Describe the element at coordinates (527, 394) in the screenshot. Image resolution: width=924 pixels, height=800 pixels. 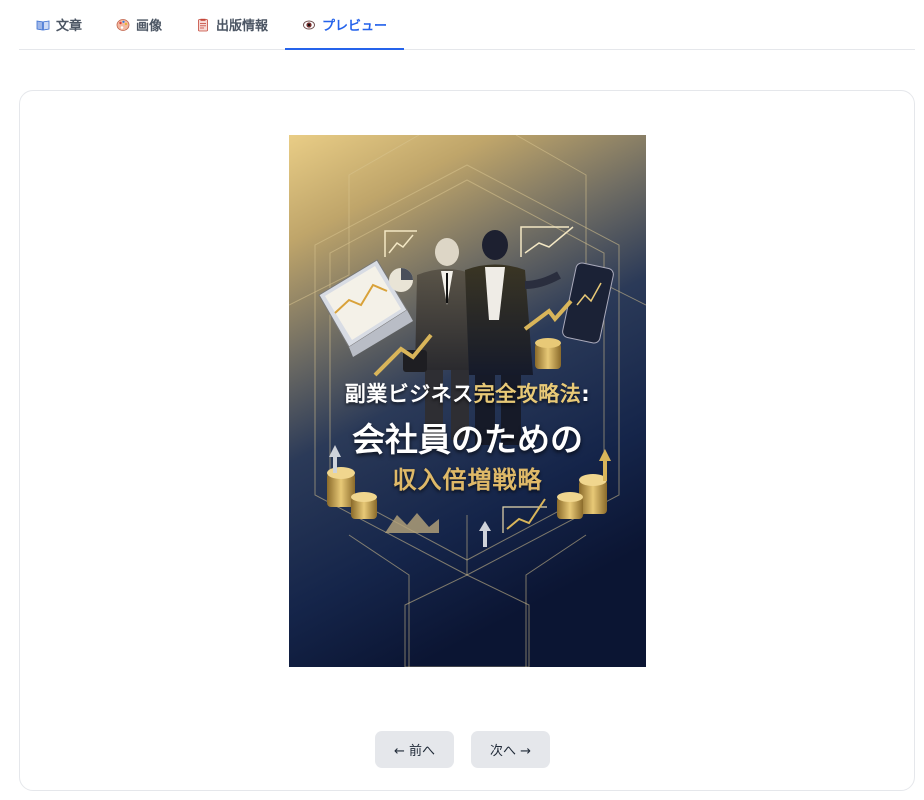
I see `cover-title-line1-gold: 完全攻略法` at that location.